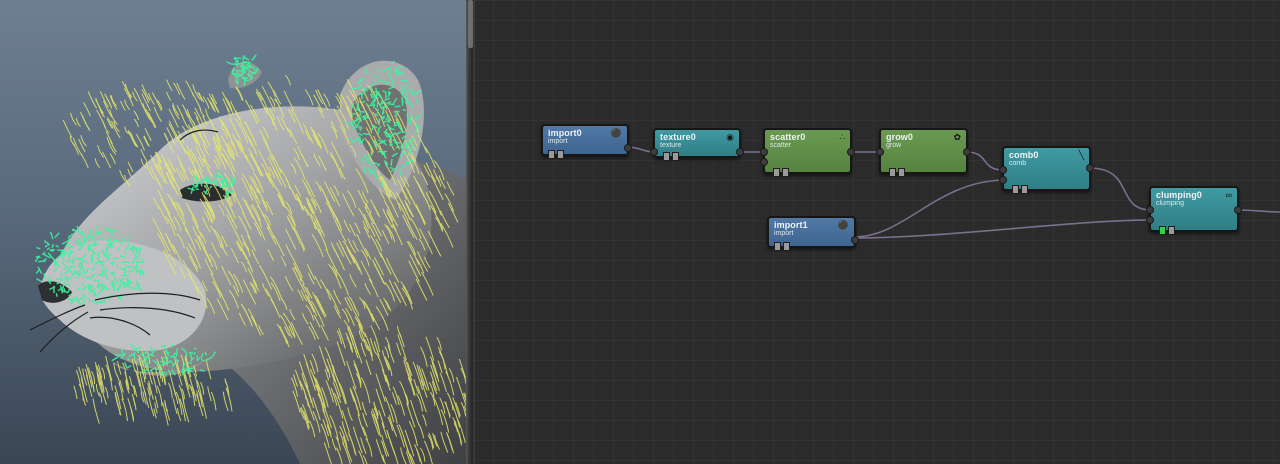 The width and height of the screenshot is (1280, 464). What do you see at coordinates (781, 145) in the screenshot?
I see `node-type: scatter` at bounding box center [781, 145].